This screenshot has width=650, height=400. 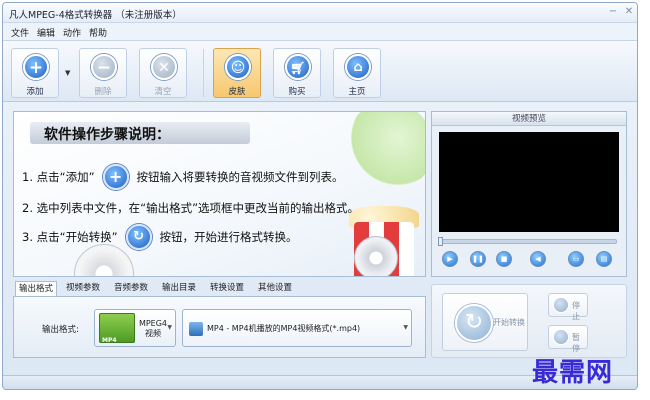 What do you see at coordinates (20, 32) in the screenshot?
I see `menu-file: 文件` at bounding box center [20, 32].